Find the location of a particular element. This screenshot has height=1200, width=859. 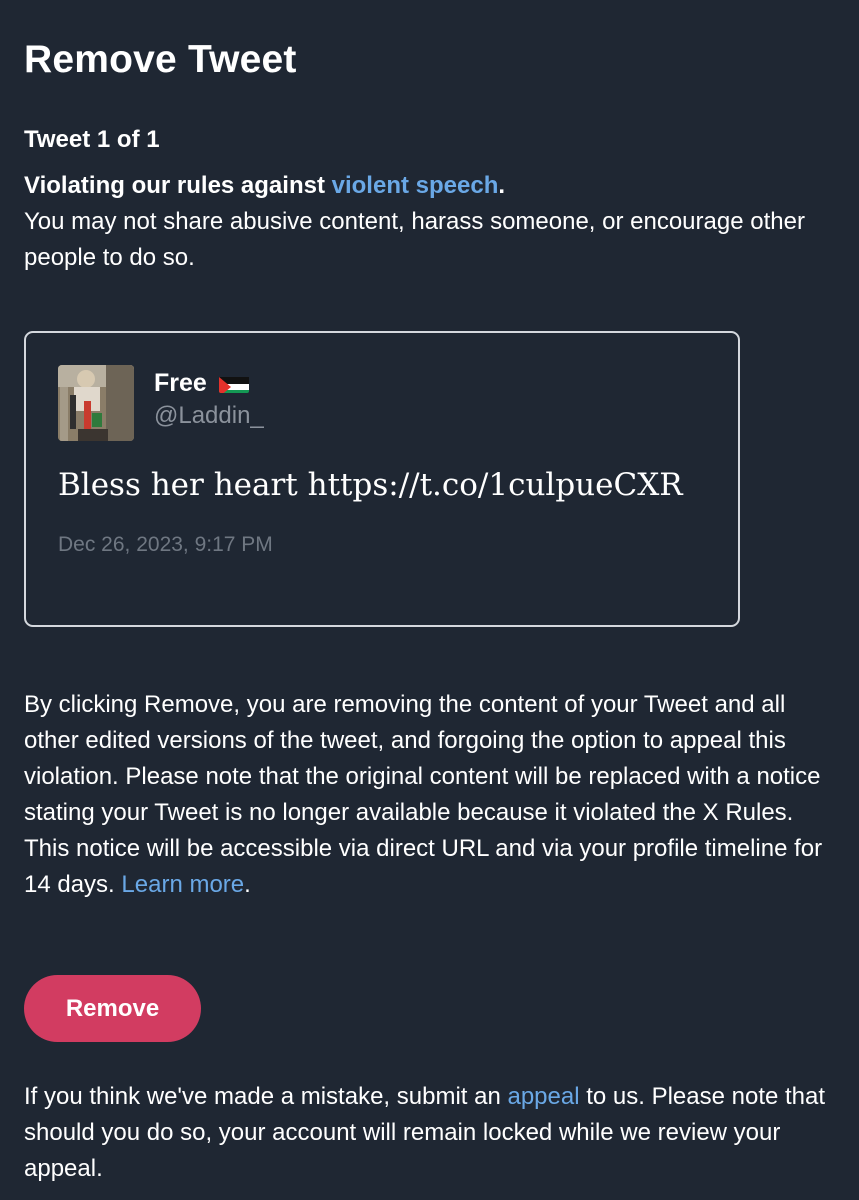

appeal-link: appeal is located at coordinates (543, 1096).